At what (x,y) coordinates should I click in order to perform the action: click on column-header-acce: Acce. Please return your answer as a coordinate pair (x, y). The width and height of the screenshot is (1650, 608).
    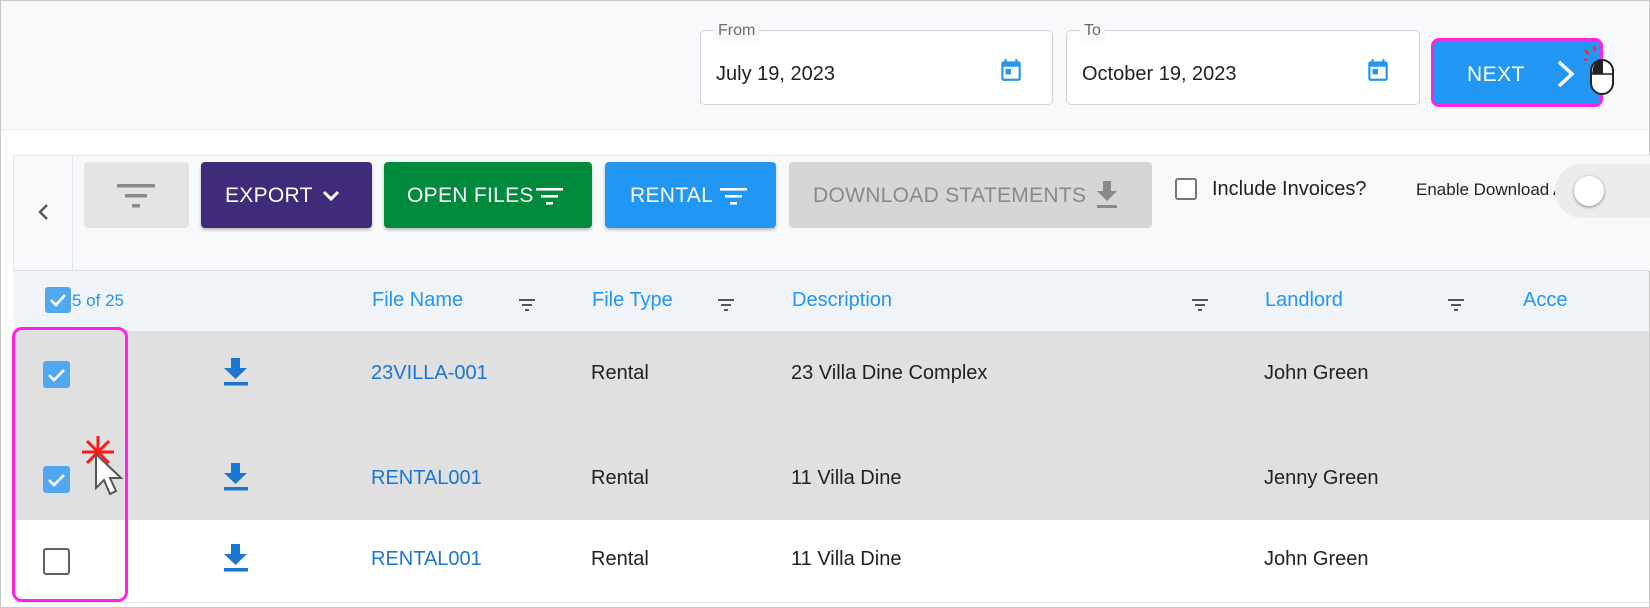
    Looking at the image, I should click on (1545, 300).